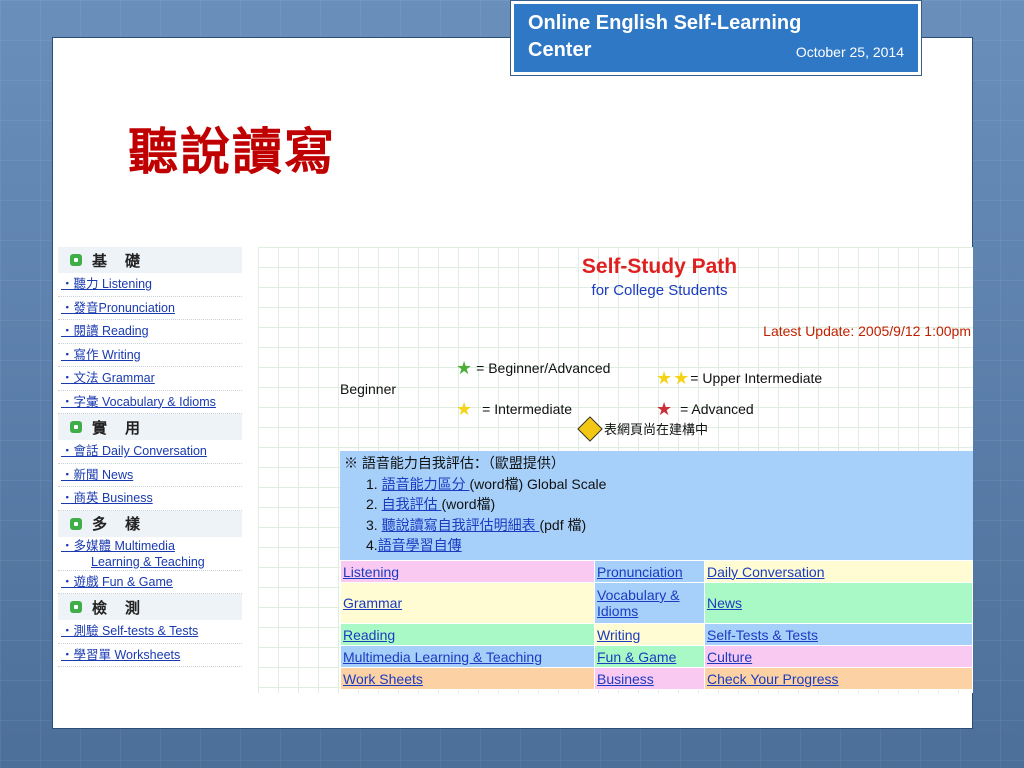  Describe the element at coordinates (656, 484) in the screenshot. I see `assessment-item: 1. 語音能力區分 (word檔) Global Scale` at that location.